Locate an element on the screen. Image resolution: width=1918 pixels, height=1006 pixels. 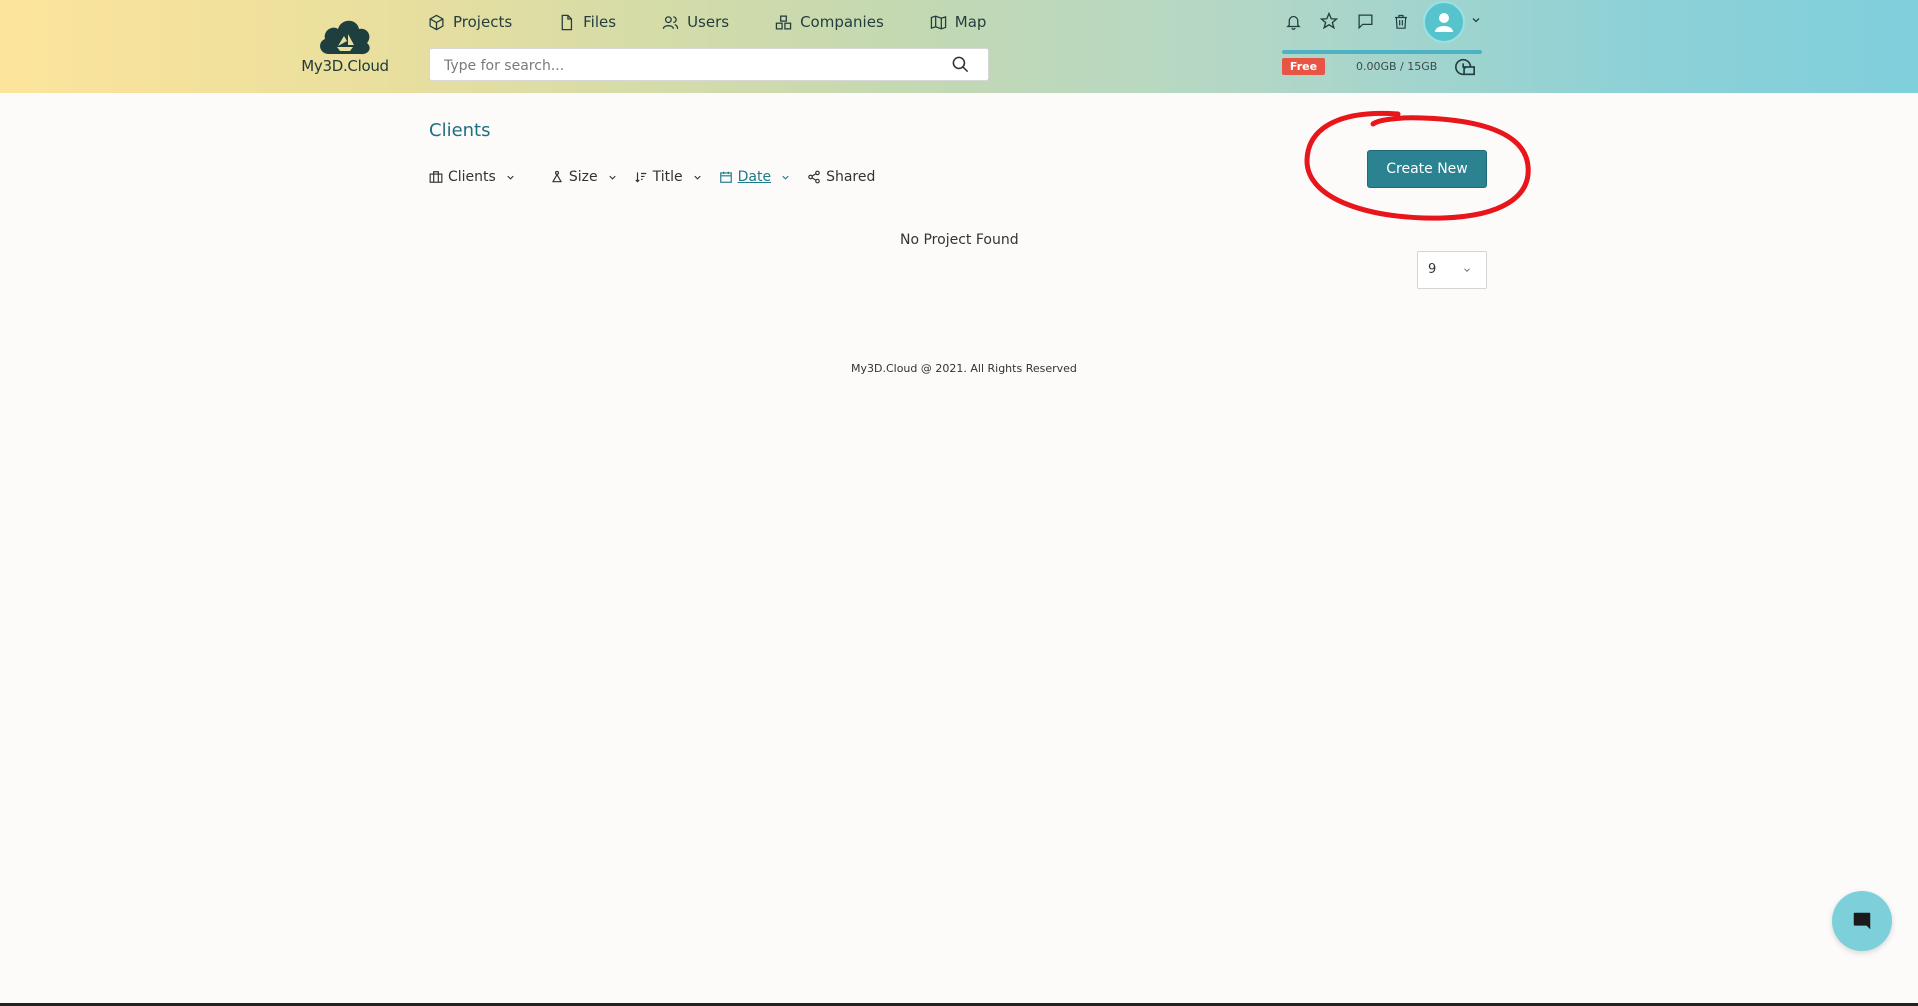
nav-projects: Projects is located at coordinates (470, 22).